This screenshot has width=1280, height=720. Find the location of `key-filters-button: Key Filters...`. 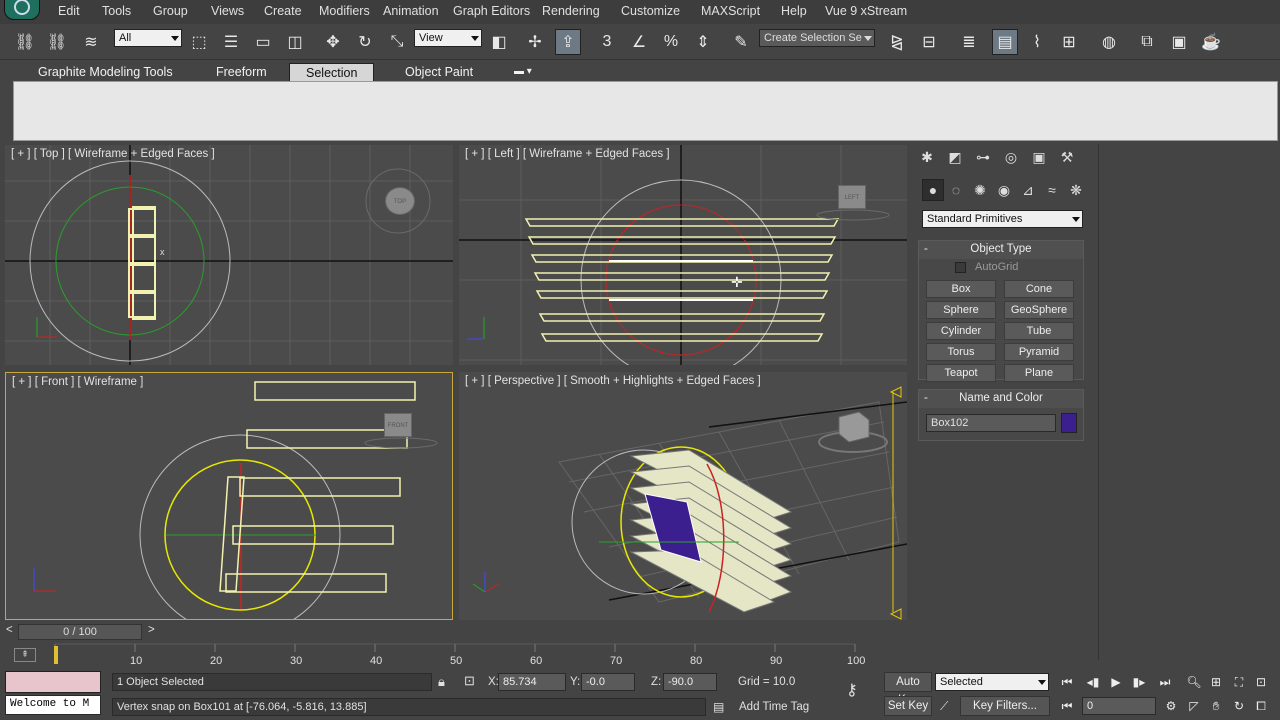

key-filters-button: Key Filters... is located at coordinates (1005, 706).